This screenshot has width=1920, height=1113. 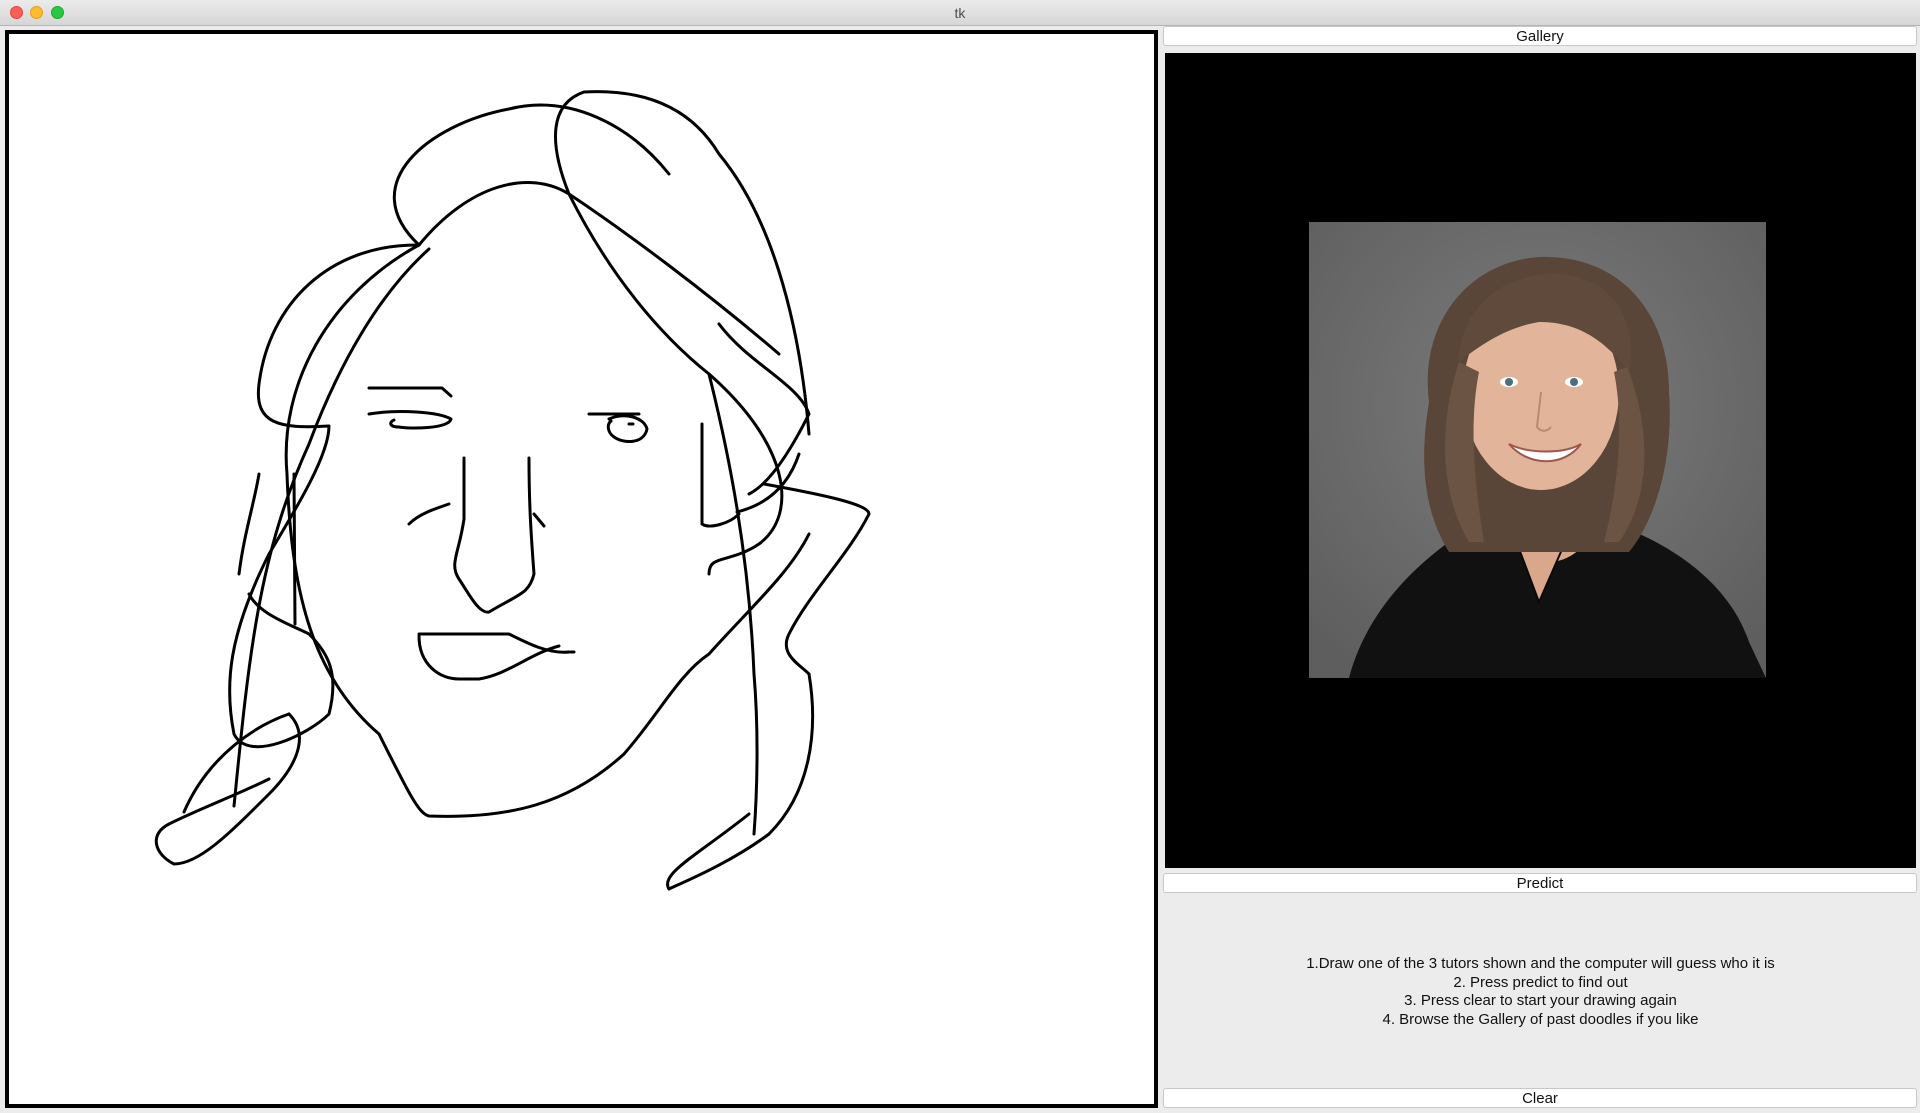 What do you see at coordinates (1540, 982) in the screenshot?
I see `instruction-line: 2. Press predict to find out` at bounding box center [1540, 982].